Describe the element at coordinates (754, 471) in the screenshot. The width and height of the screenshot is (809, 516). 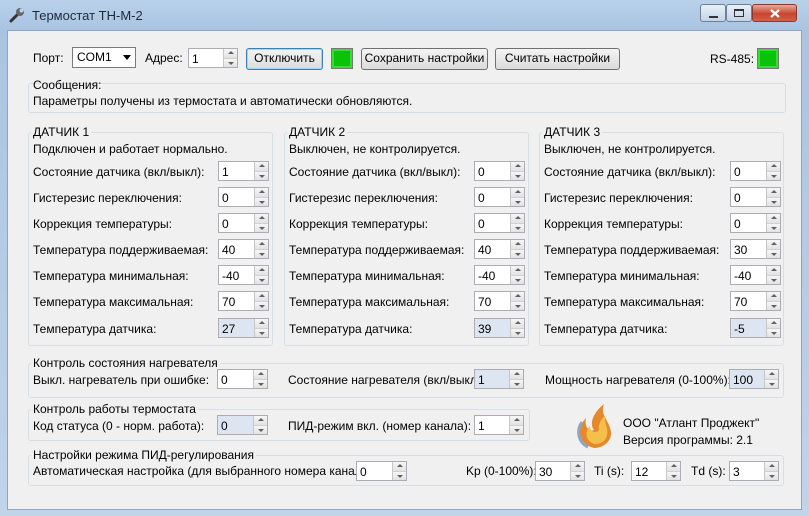
I see `td-stepper: 3` at that location.